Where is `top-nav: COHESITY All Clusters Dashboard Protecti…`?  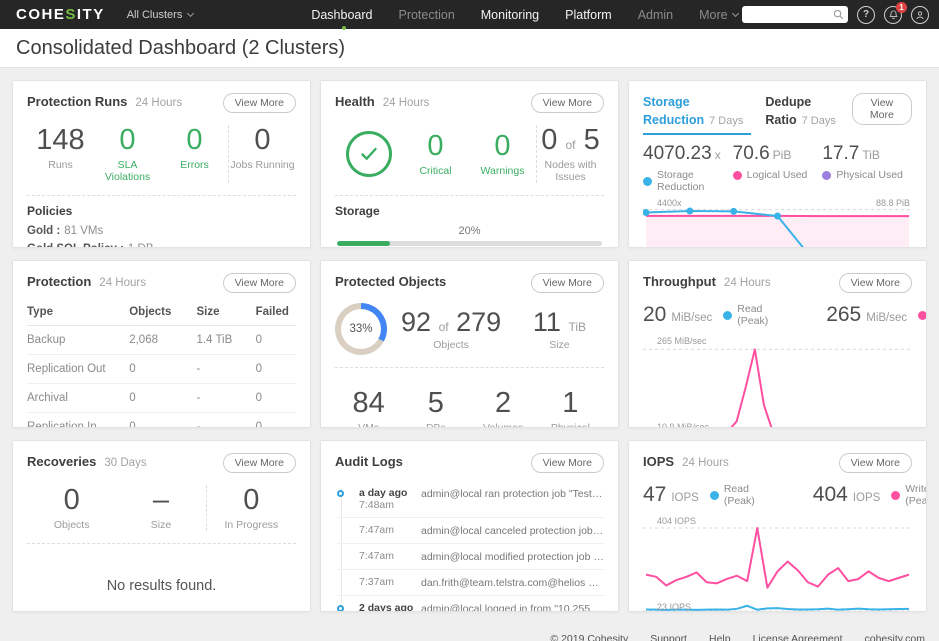 top-nav: COHESITY All Clusters Dashboard Protecti… is located at coordinates (469, 15).